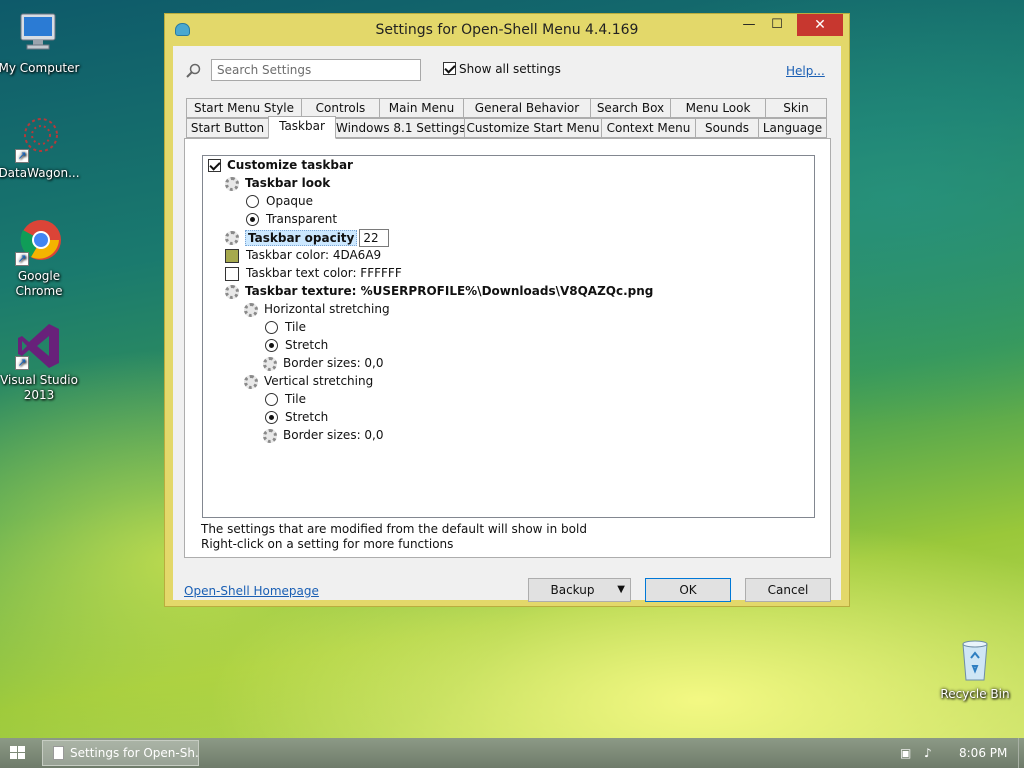  What do you see at coordinates (907, 753) in the screenshot?
I see `network-icon: ▣` at bounding box center [907, 753].